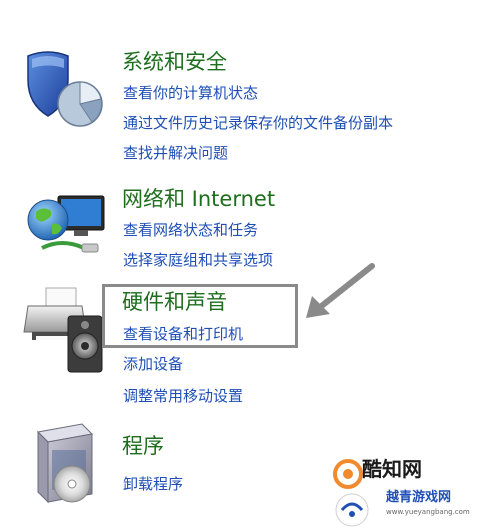 The width and height of the screenshot is (490, 531). Describe the element at coordinates (153, 484) in the screenshot. I see `link-uninstall-program: 卸载程序` at that location.